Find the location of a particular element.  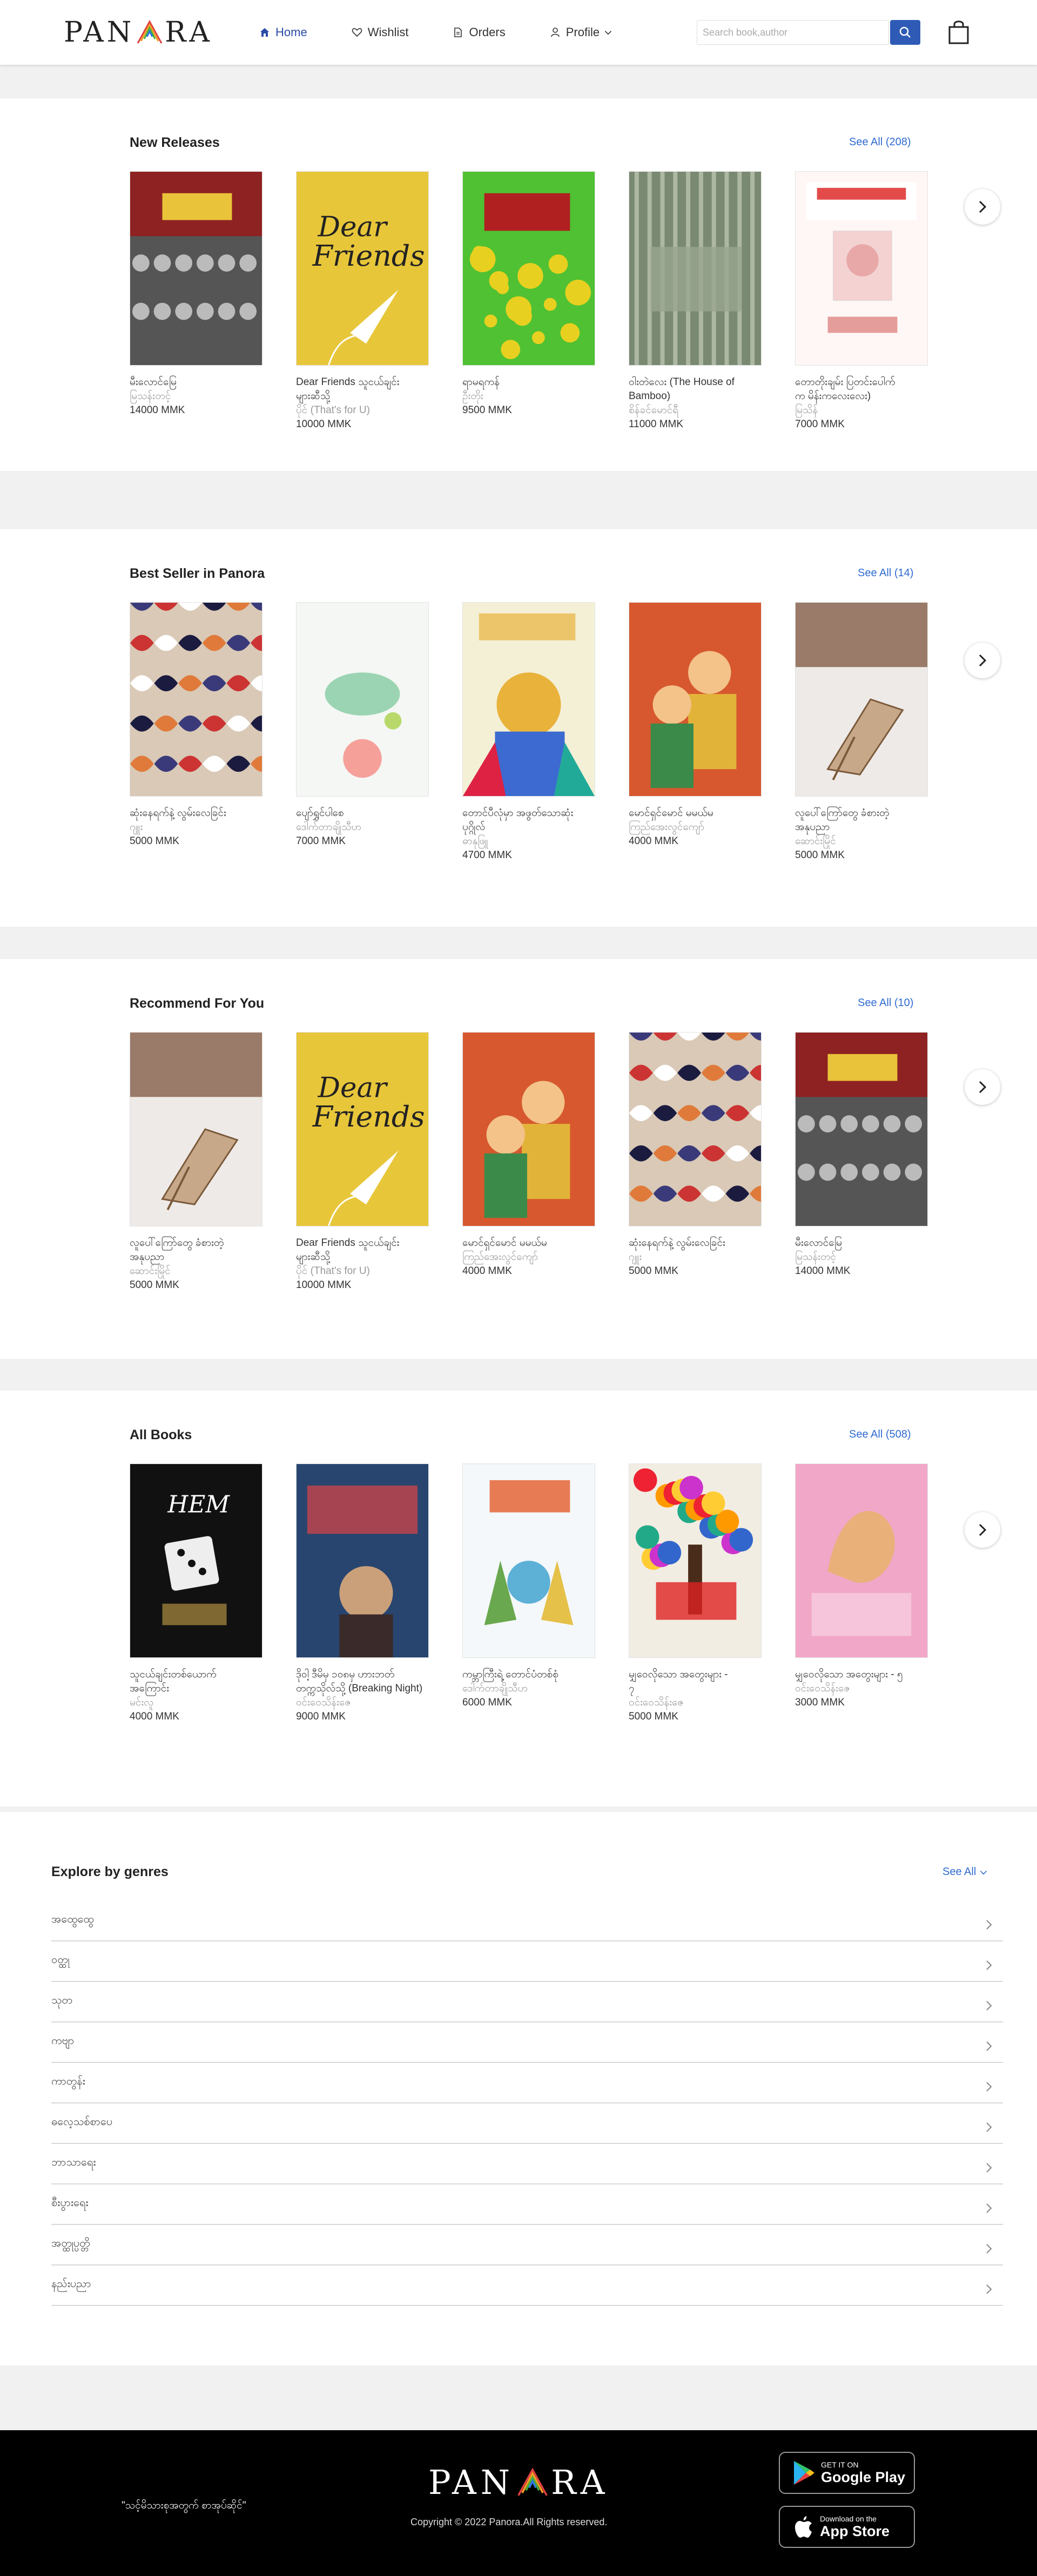

book-cover-image: HEM is located at coordinates (196, 1561).